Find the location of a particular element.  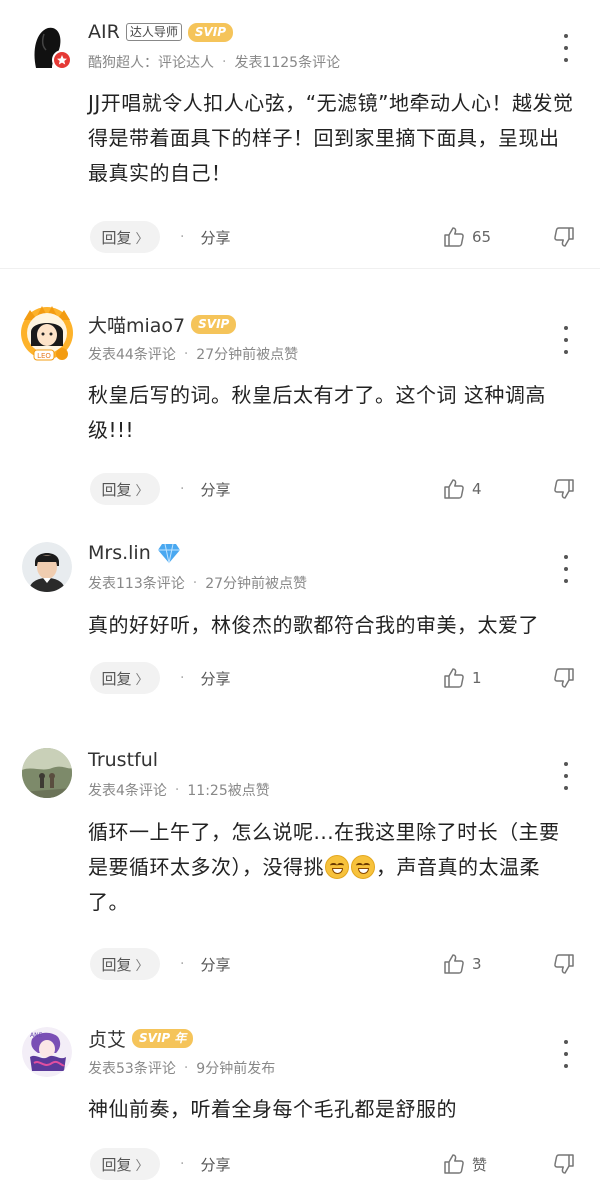

user-name: Trustful is located at coordinates (123, 760).